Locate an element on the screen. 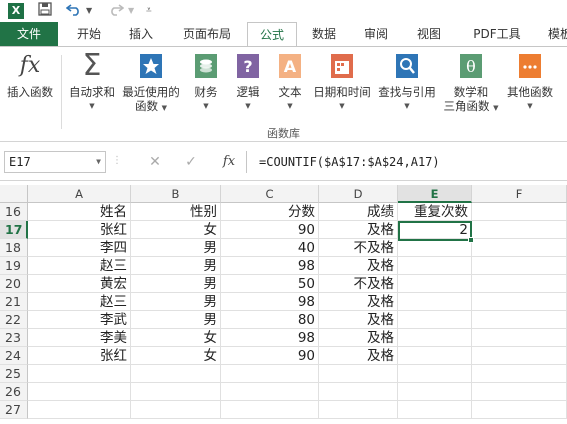  cell-c17: 90 is located at coordinates (270, 230).